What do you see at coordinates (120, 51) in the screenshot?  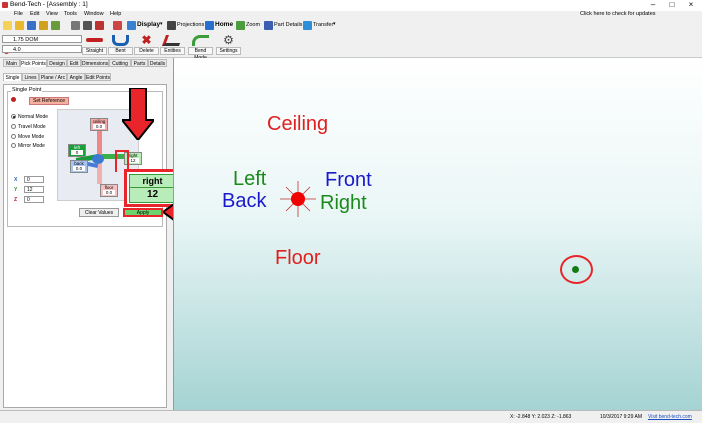 I see `bent-button-label: Bent` at bounding box center [120, 51].